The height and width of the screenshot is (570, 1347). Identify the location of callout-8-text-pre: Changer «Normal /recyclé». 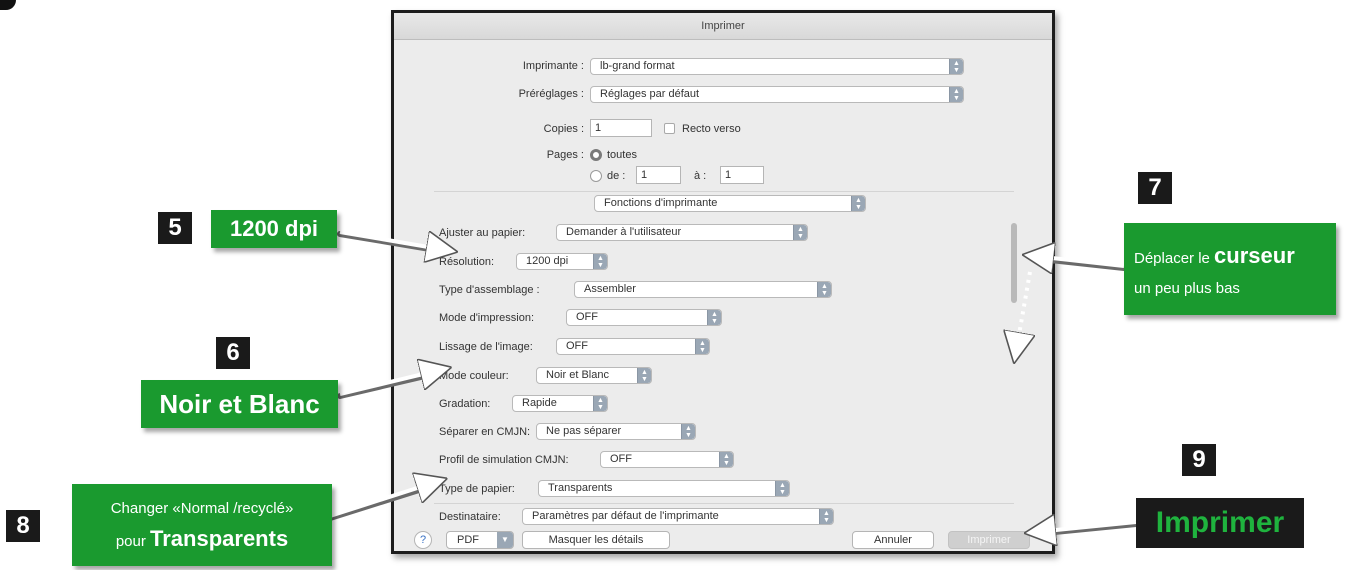
(202, 508).